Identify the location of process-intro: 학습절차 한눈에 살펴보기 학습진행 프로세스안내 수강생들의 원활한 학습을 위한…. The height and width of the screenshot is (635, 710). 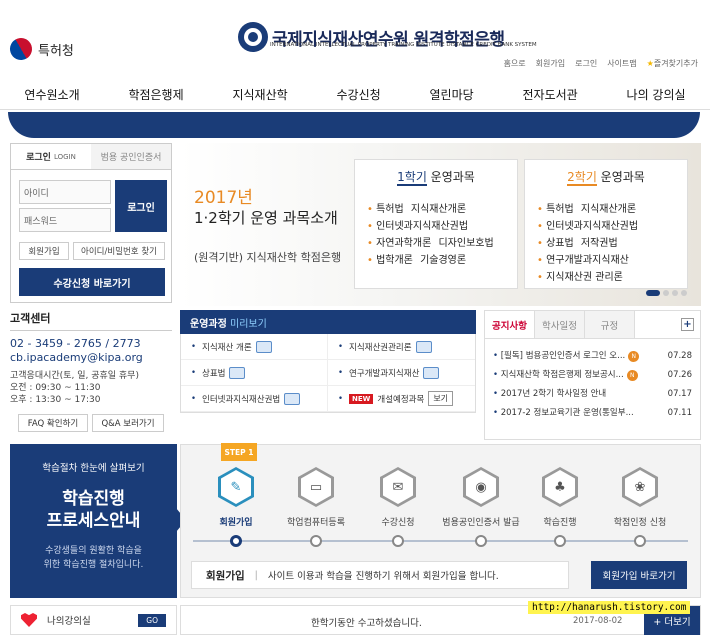
(93, 521).